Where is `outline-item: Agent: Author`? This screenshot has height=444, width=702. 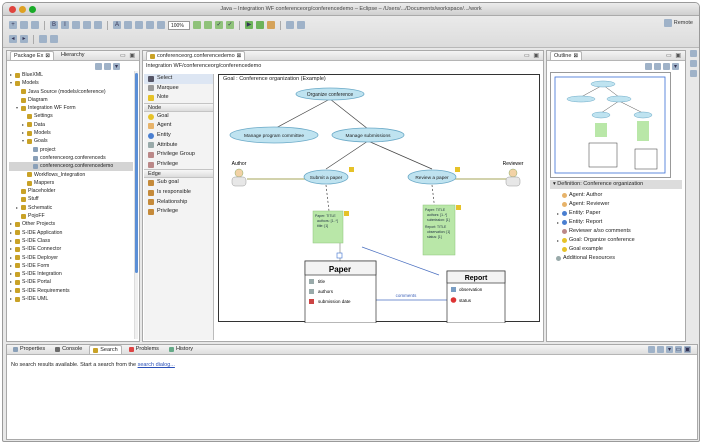
outline-item: Agent: Author is located at coordinates (612, 195).